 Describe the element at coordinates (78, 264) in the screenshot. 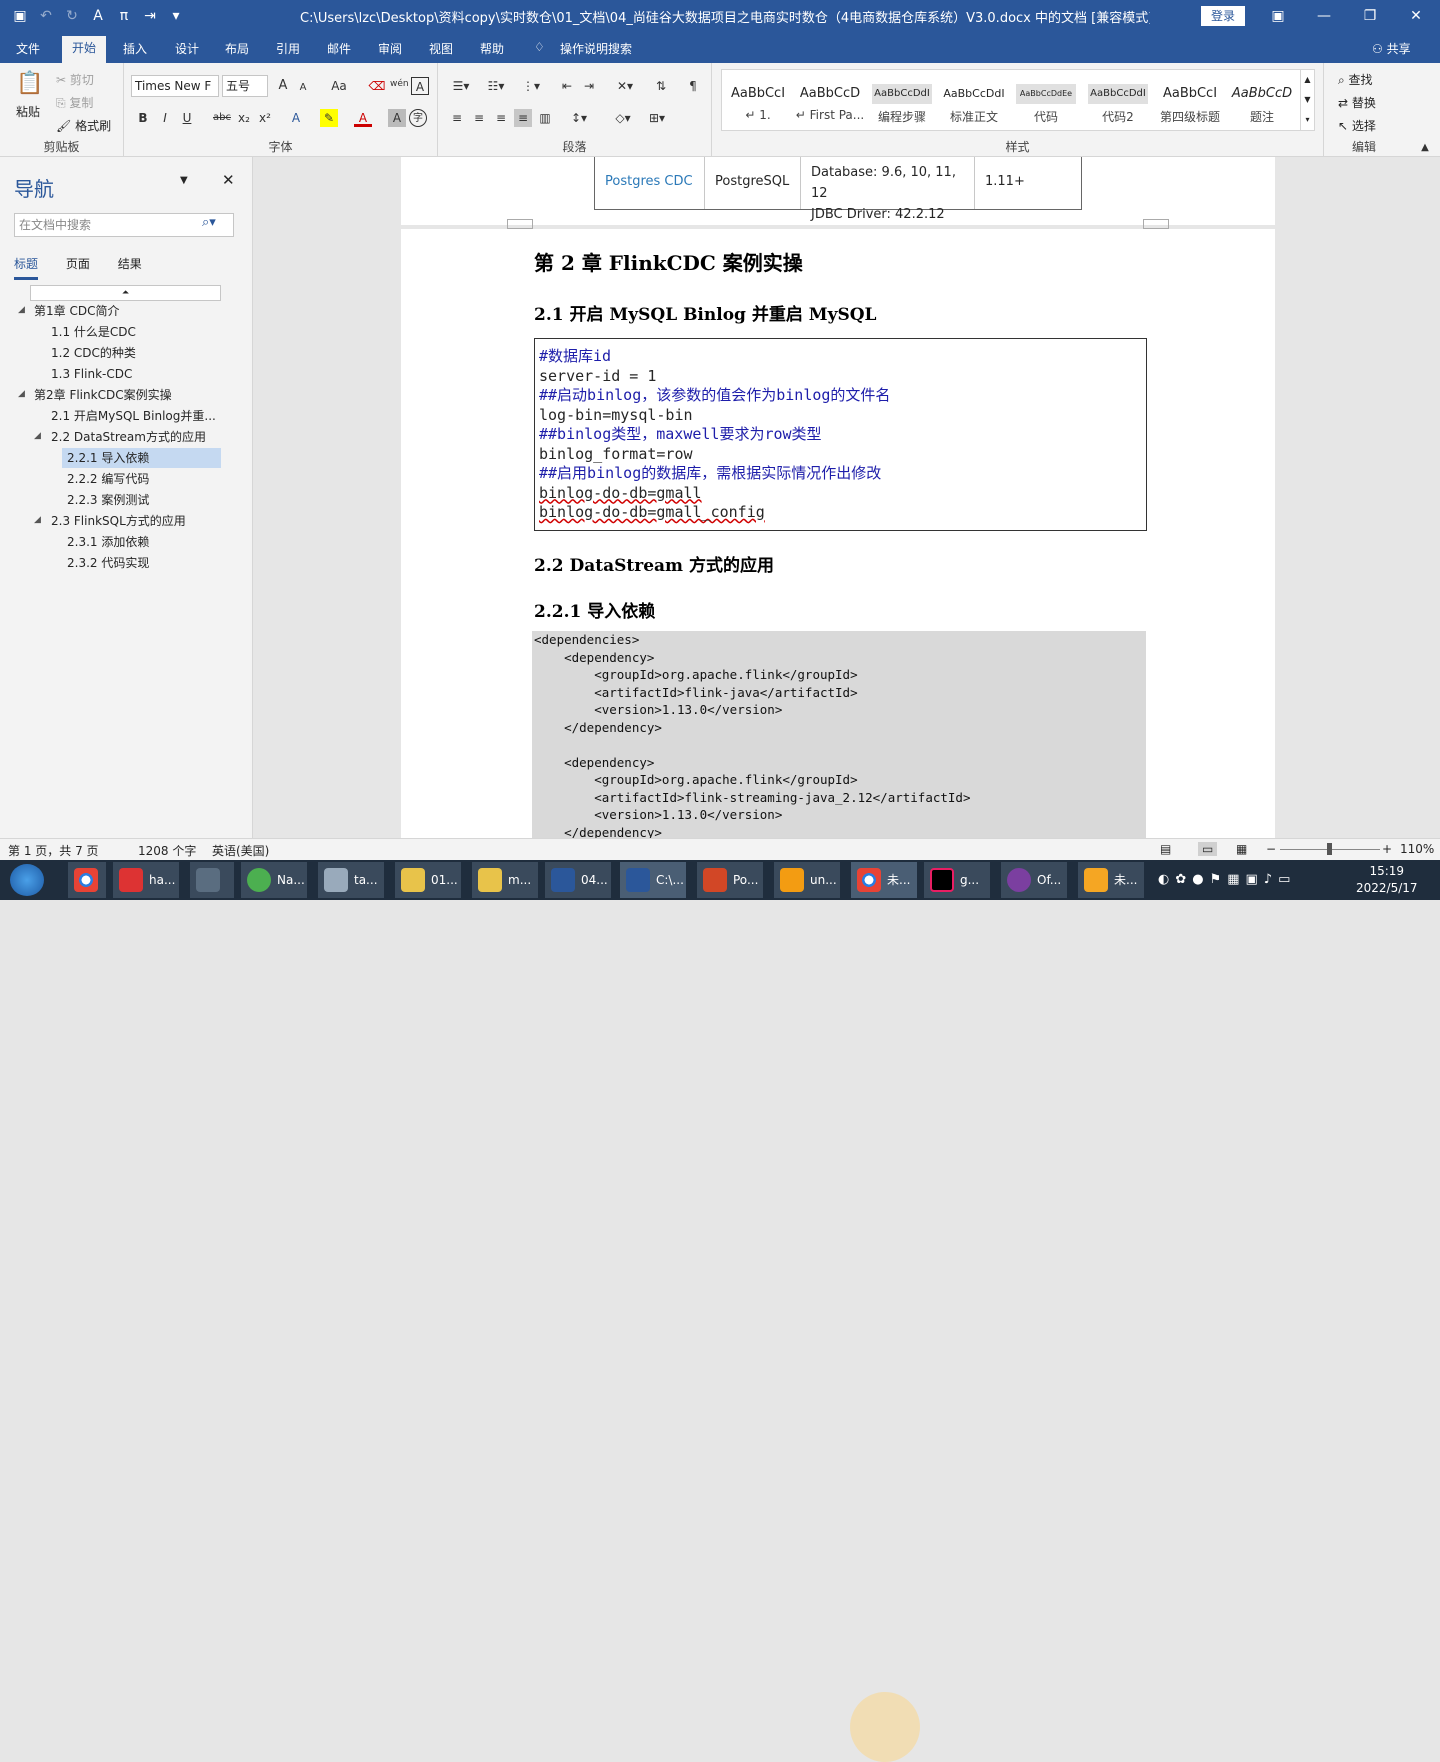

I see `tab-pages: 页面` at that location.